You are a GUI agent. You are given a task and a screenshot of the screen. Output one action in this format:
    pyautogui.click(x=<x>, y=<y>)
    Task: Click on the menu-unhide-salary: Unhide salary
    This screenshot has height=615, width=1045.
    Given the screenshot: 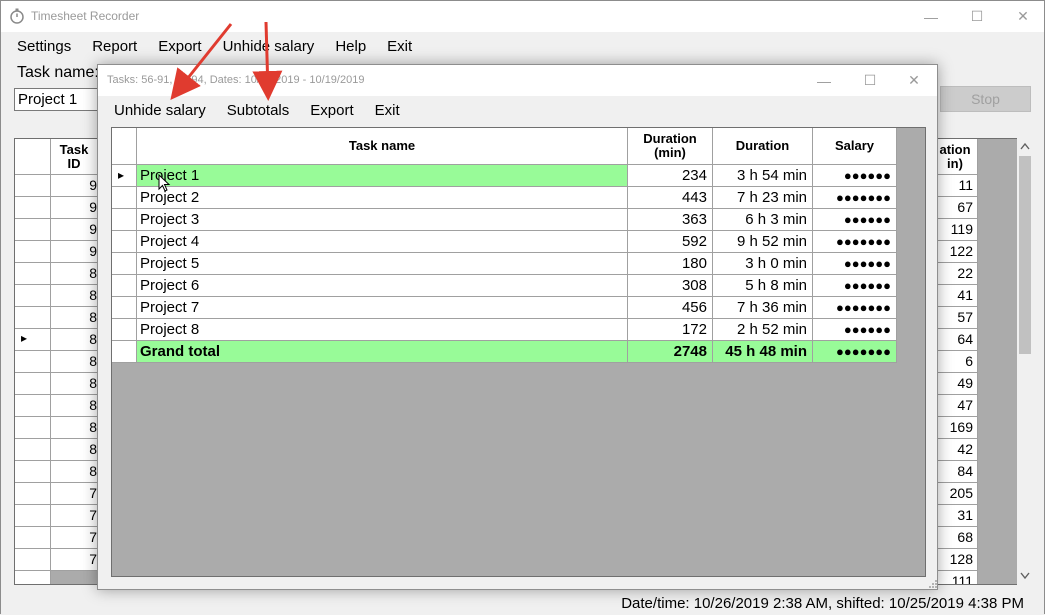 What is the action you would take?
    pyautogui.click(x=268, y=47)
    